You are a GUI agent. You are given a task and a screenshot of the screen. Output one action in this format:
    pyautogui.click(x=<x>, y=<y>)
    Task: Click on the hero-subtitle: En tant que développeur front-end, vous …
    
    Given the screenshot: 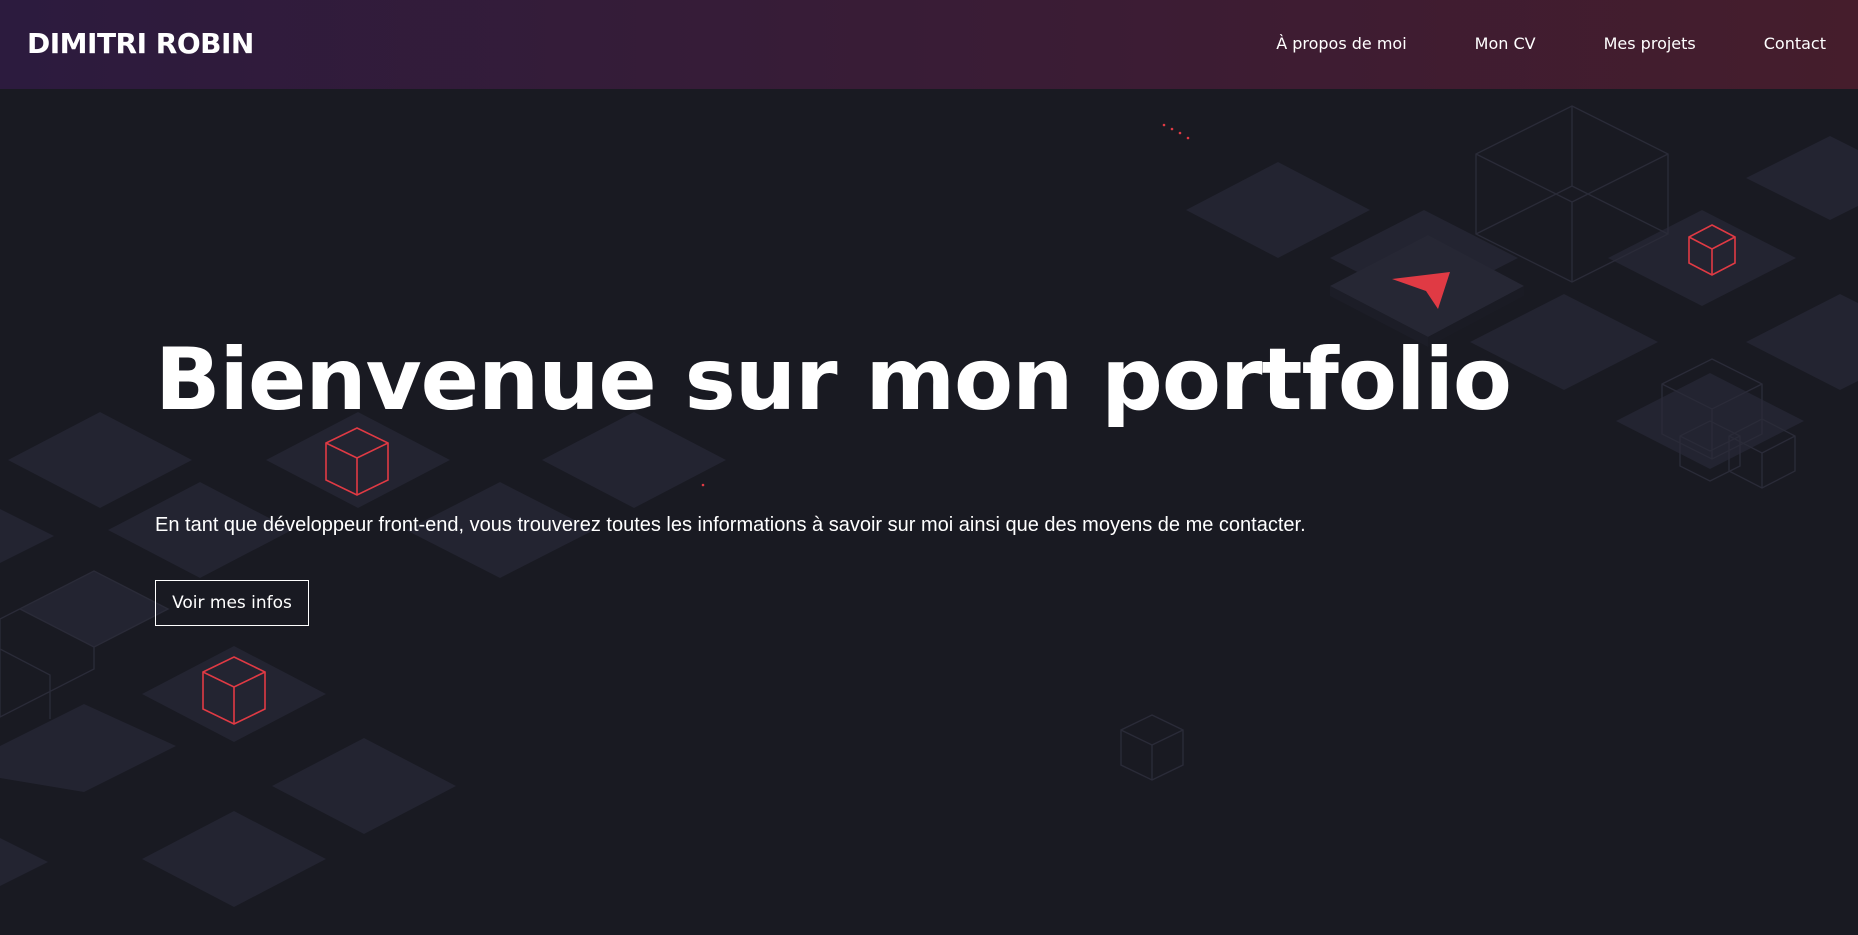 What is the action you would take?
    pyautogui.click(x=730, y=525)
    